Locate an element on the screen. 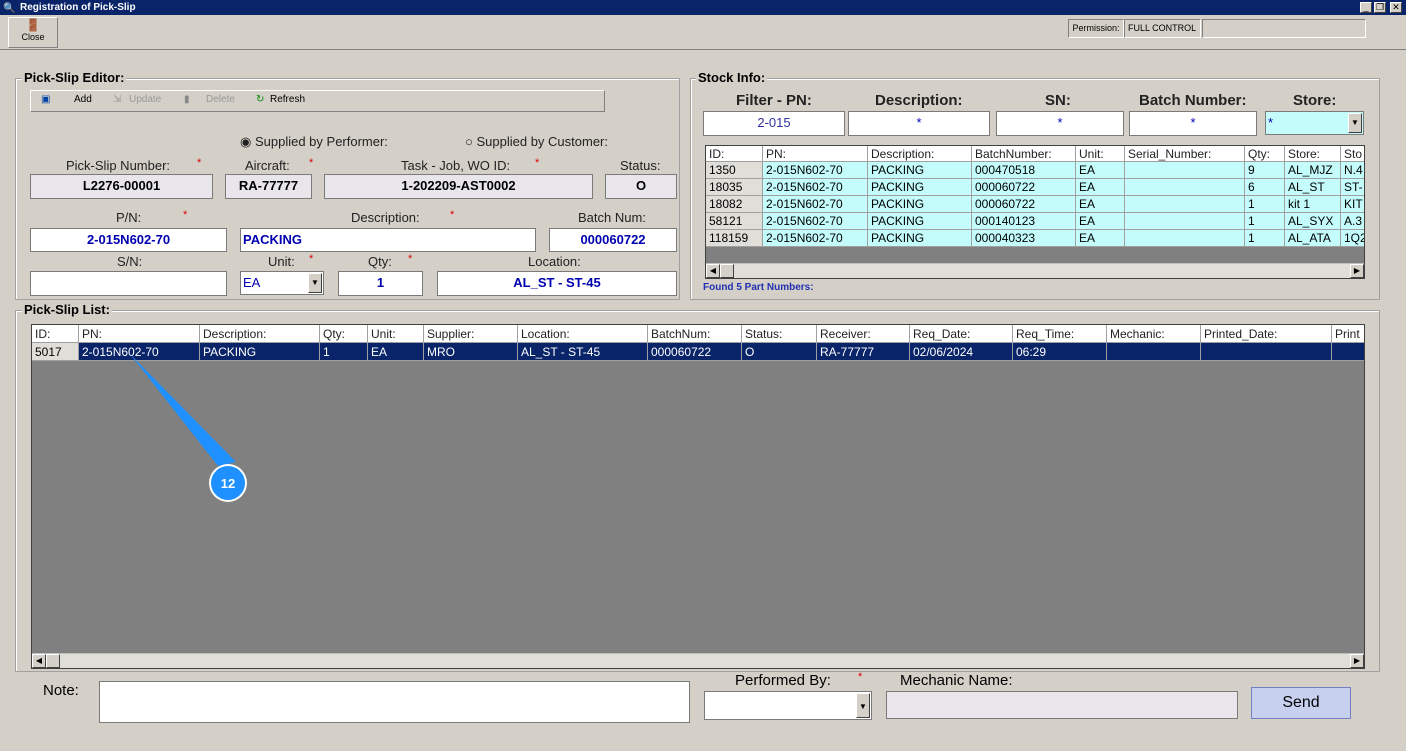  table-cell: 06:29 is located at coordinates (1060, 352).